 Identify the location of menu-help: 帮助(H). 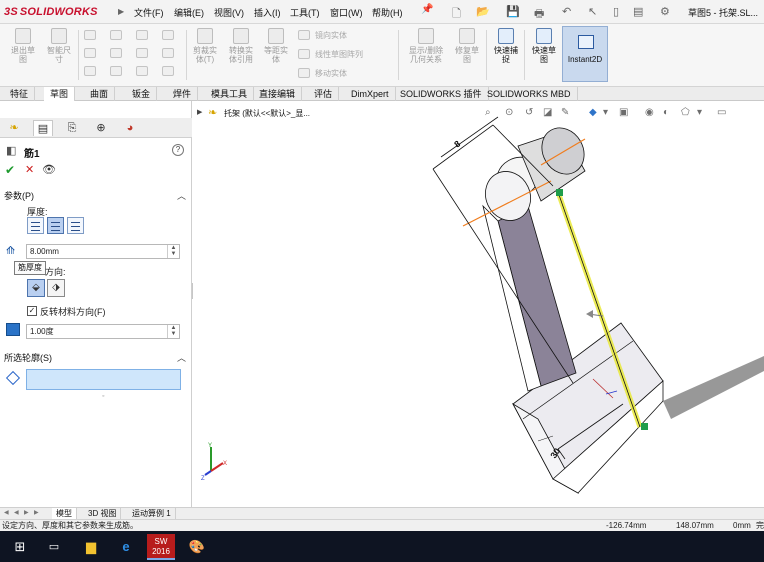
(387, 12).